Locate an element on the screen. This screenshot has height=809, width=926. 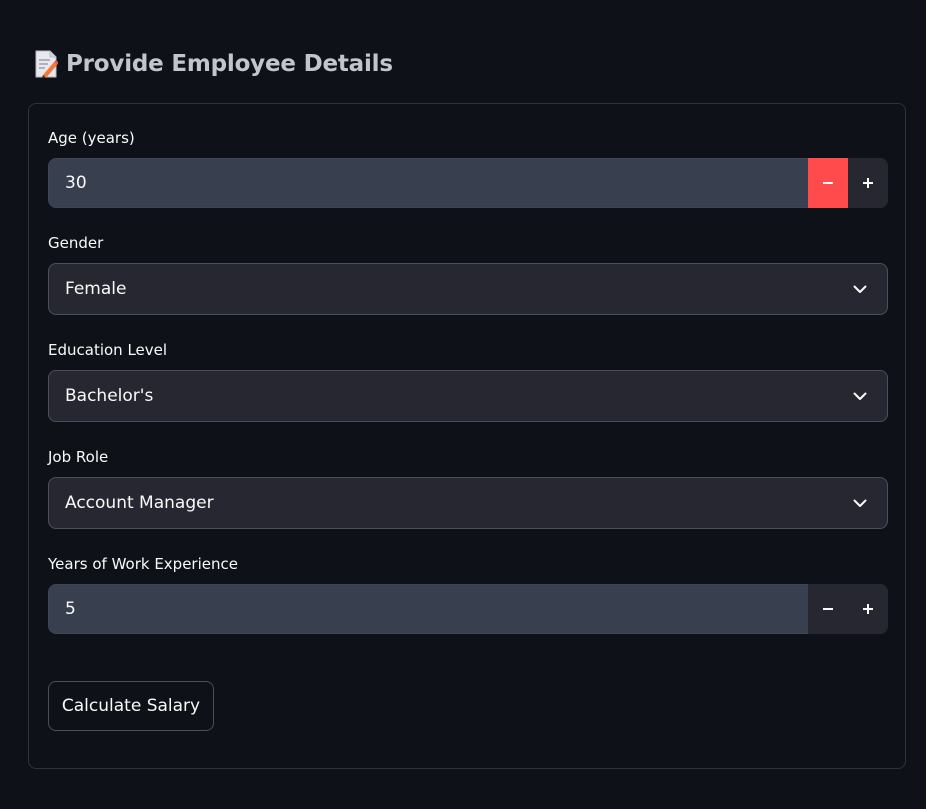
page-title: Provide Employee Details is located at coordinates (229, 64).